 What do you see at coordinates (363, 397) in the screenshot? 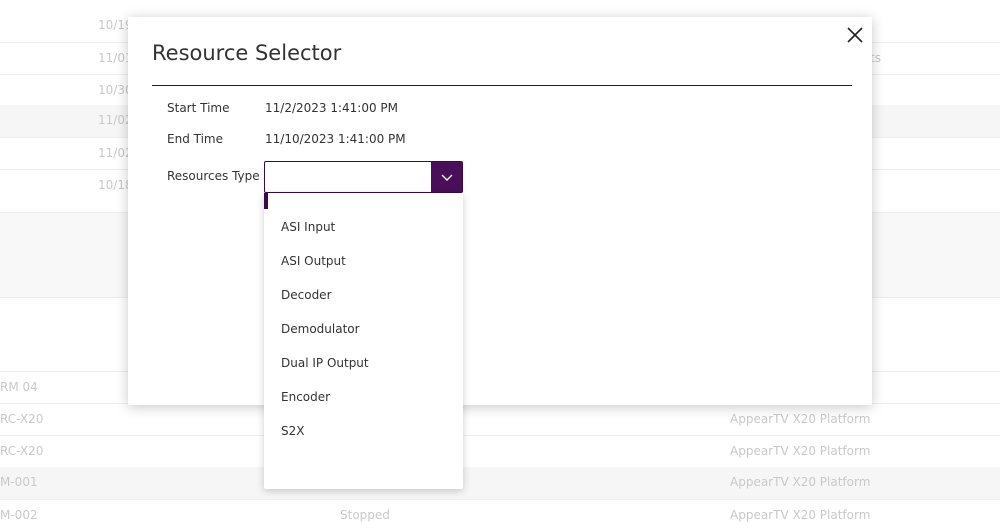
I see `option-encoder: Encoder` at bounding box center [363, 397].